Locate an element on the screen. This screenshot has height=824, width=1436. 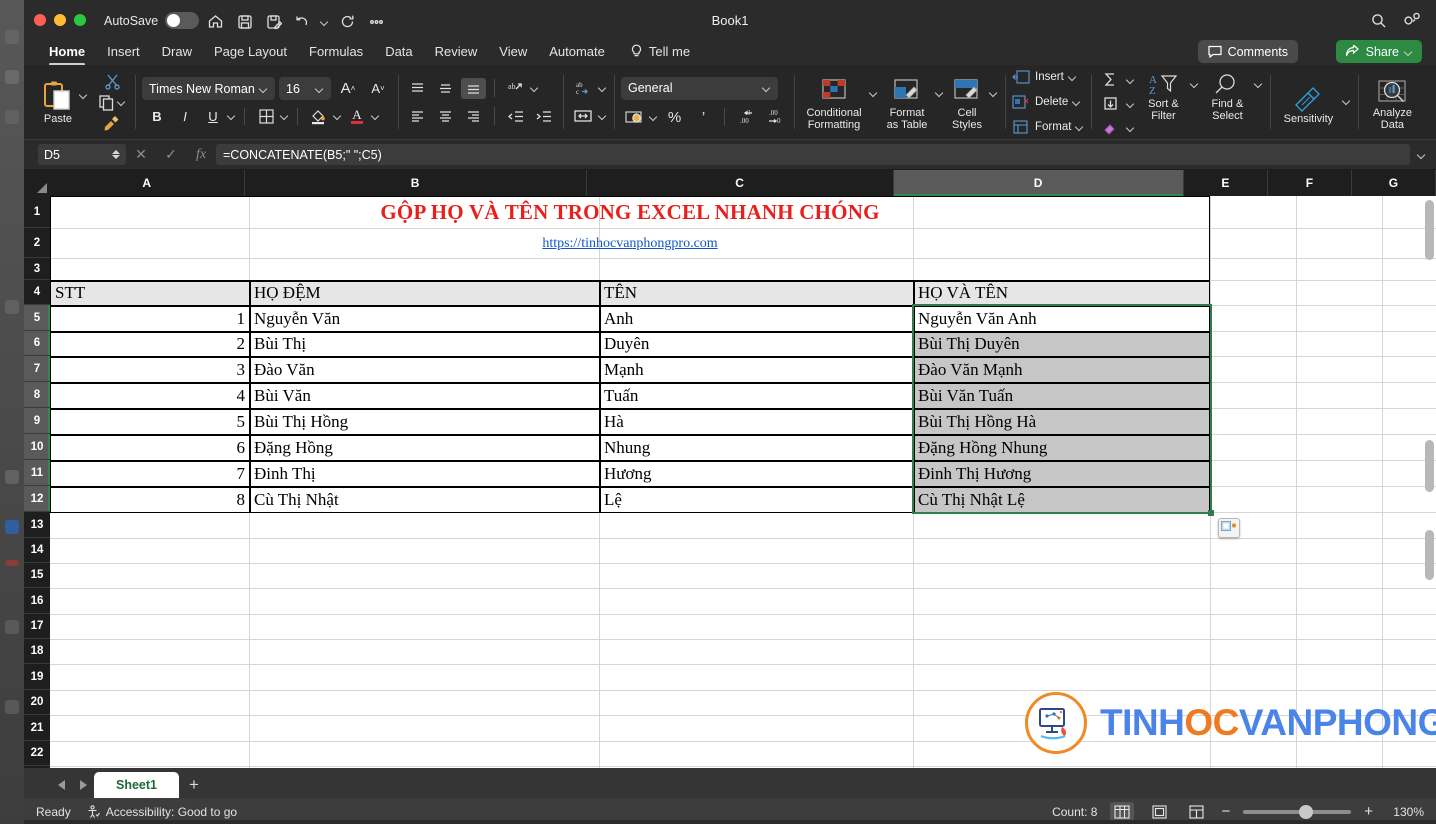
align-left-button is located at coordinates (417, 116).